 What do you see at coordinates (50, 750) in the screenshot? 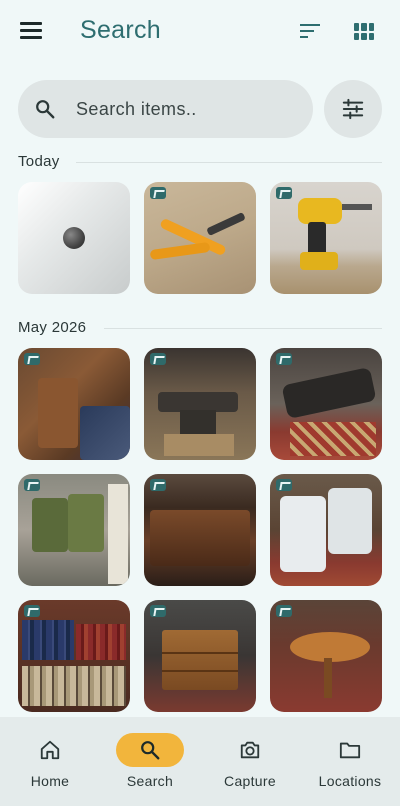
I see `home-icon` at bounding box center [50, 750].